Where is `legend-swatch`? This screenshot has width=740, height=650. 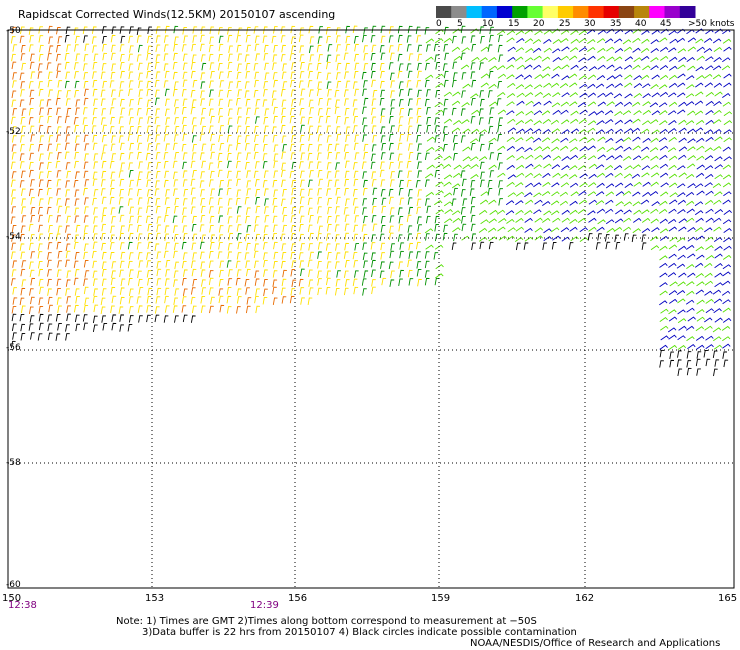
legend-swatch is located at coordinates (535, 12).